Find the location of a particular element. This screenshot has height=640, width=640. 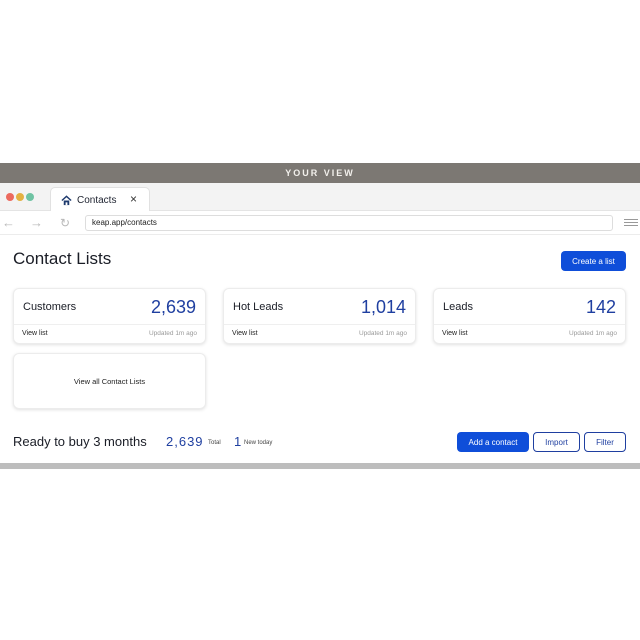

total-label: Total is located at coordinates (214, 443).